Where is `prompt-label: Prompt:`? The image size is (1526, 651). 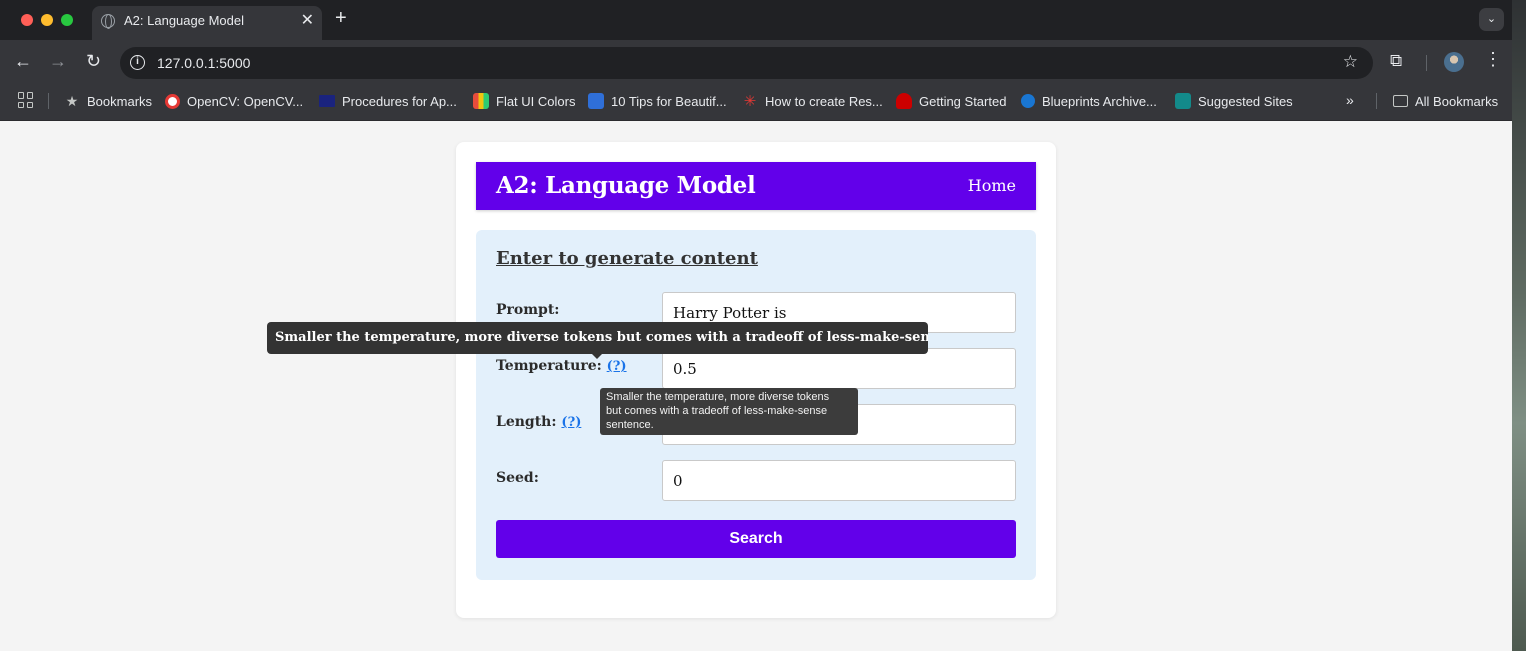 prompt-label: Prompt: is located at coordinates (528, 310).